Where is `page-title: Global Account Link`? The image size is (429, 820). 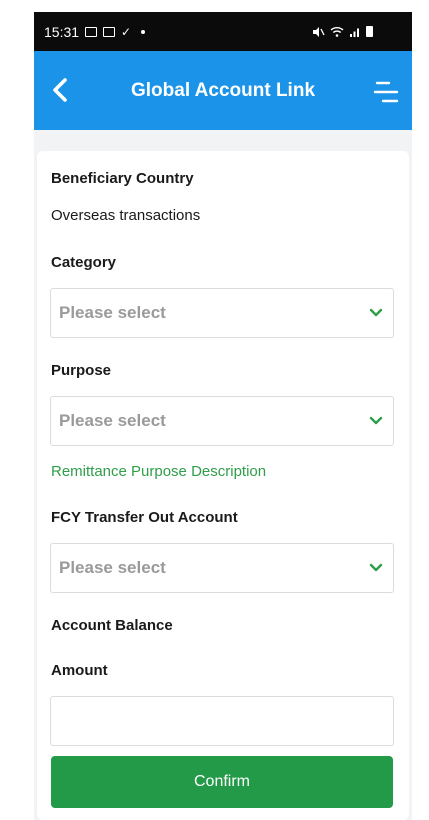
page-title: Global Account Link is located at coordinates (223, 90).